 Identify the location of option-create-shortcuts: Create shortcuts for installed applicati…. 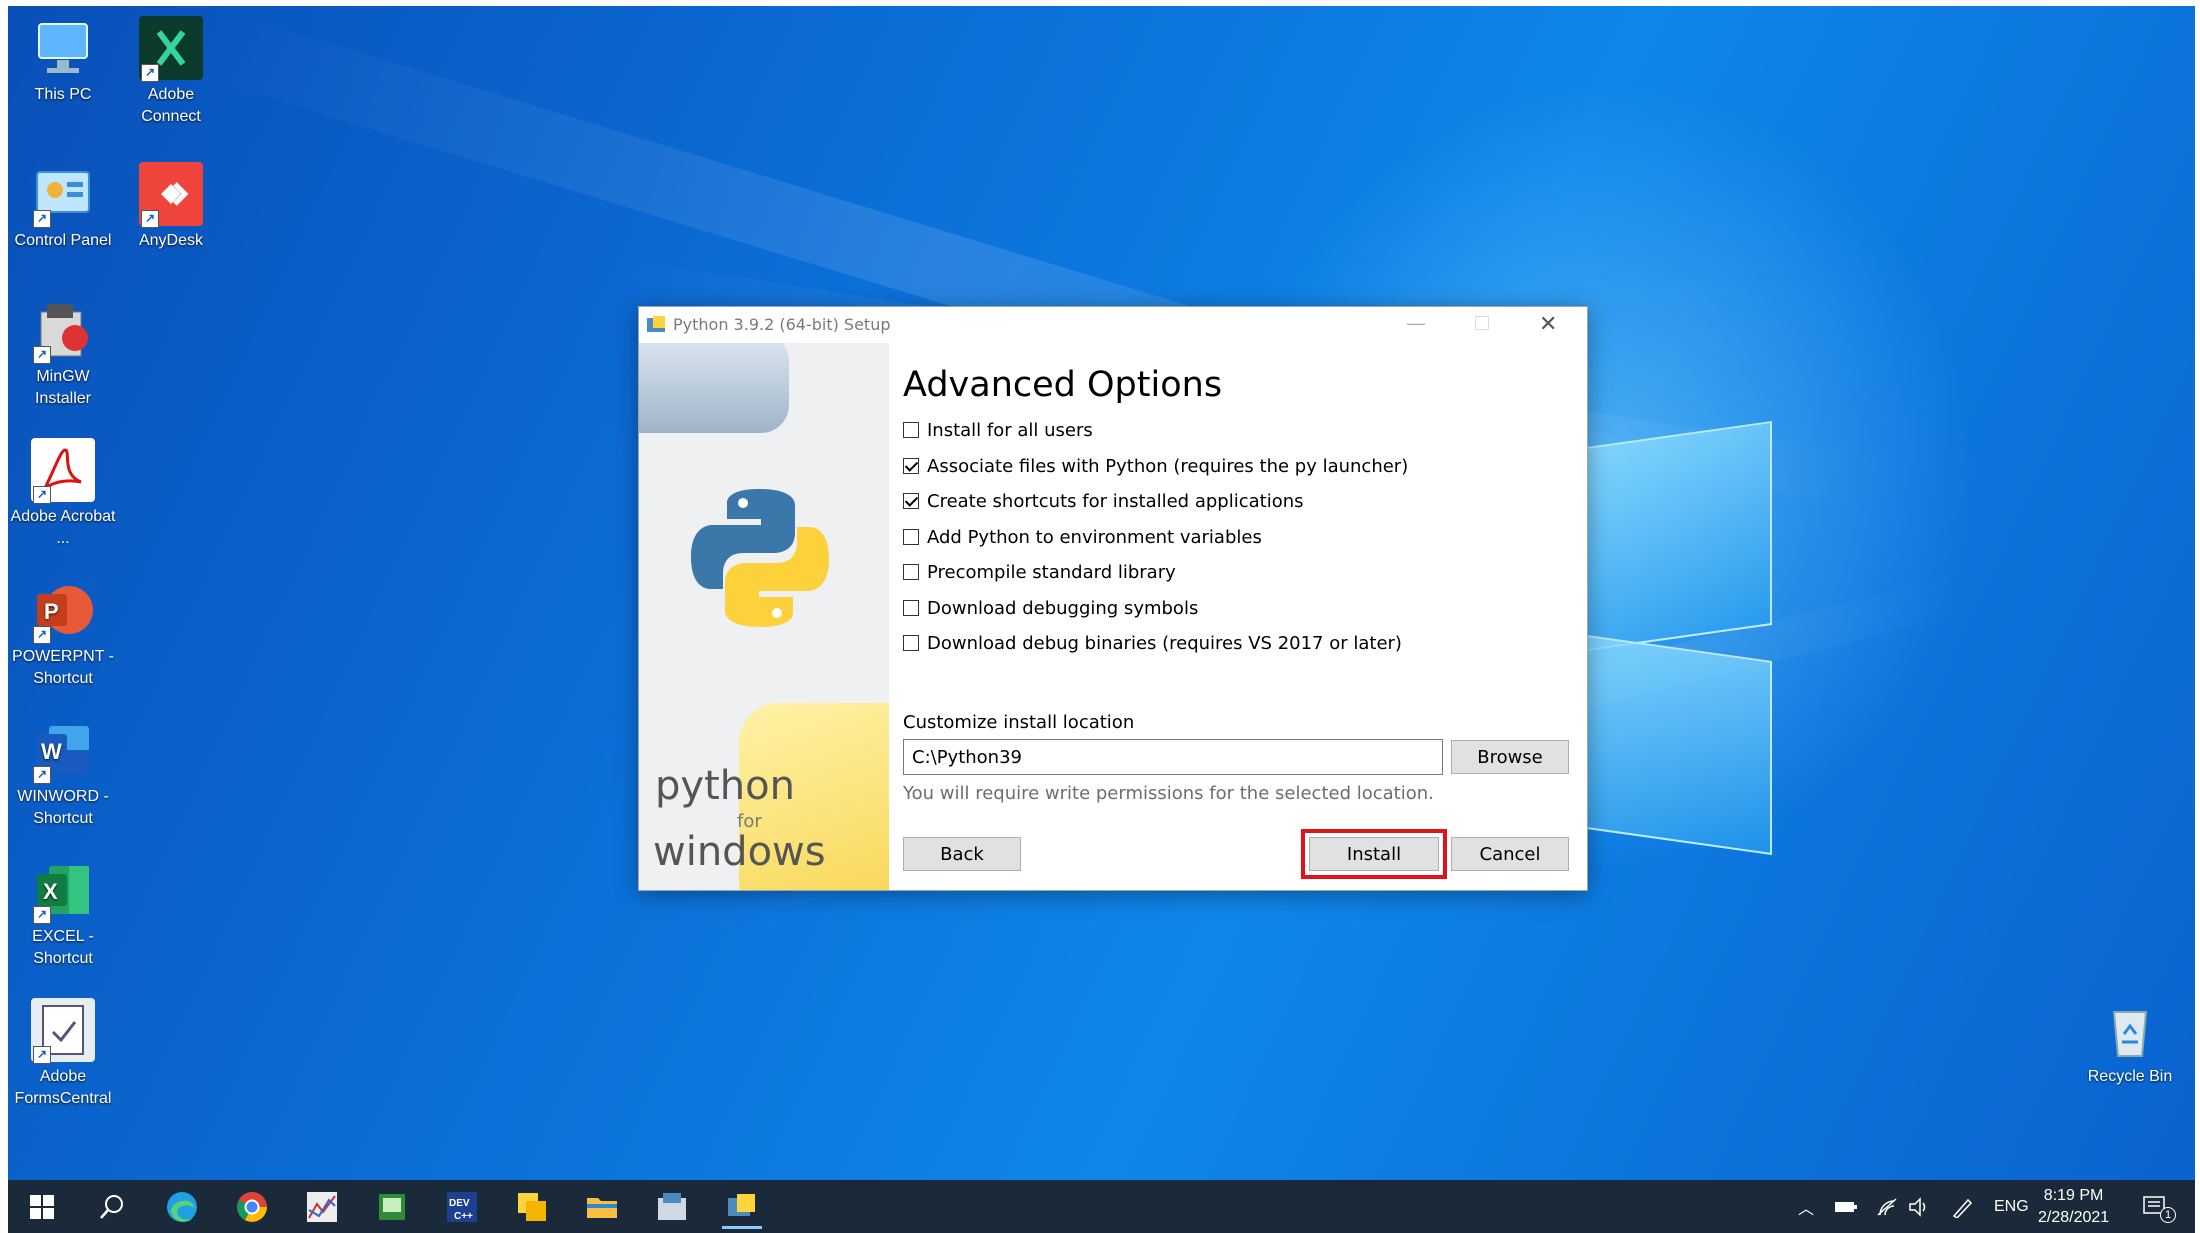
(1103, 501).